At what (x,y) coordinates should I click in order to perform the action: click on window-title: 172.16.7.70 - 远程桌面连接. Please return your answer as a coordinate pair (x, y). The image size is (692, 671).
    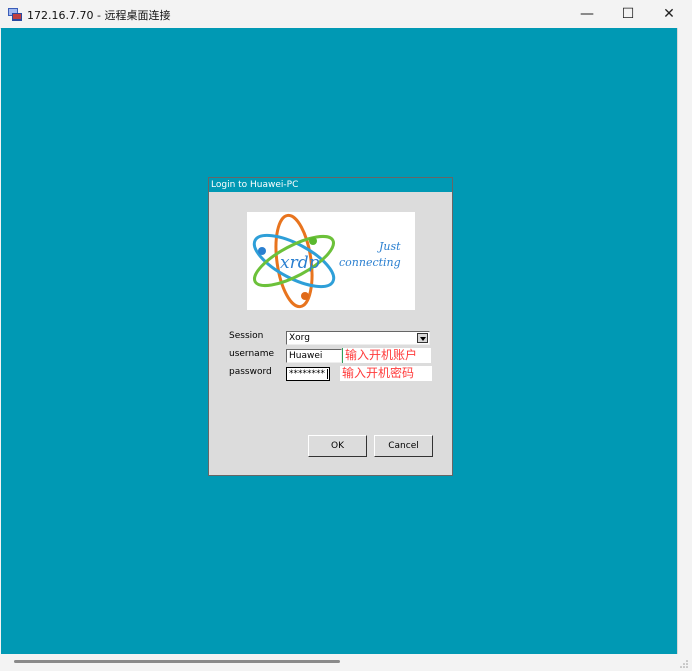
    Looking at the image, I should click on (99, 15).